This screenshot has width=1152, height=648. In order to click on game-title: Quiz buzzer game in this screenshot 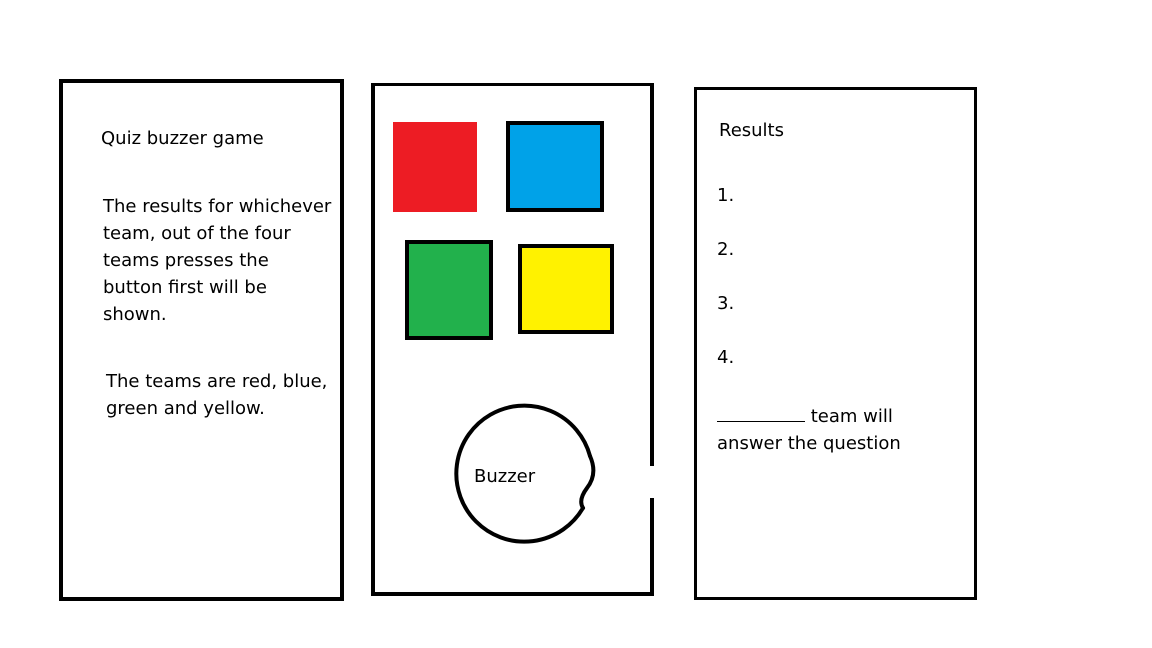, I will do `click(182, 138)`.